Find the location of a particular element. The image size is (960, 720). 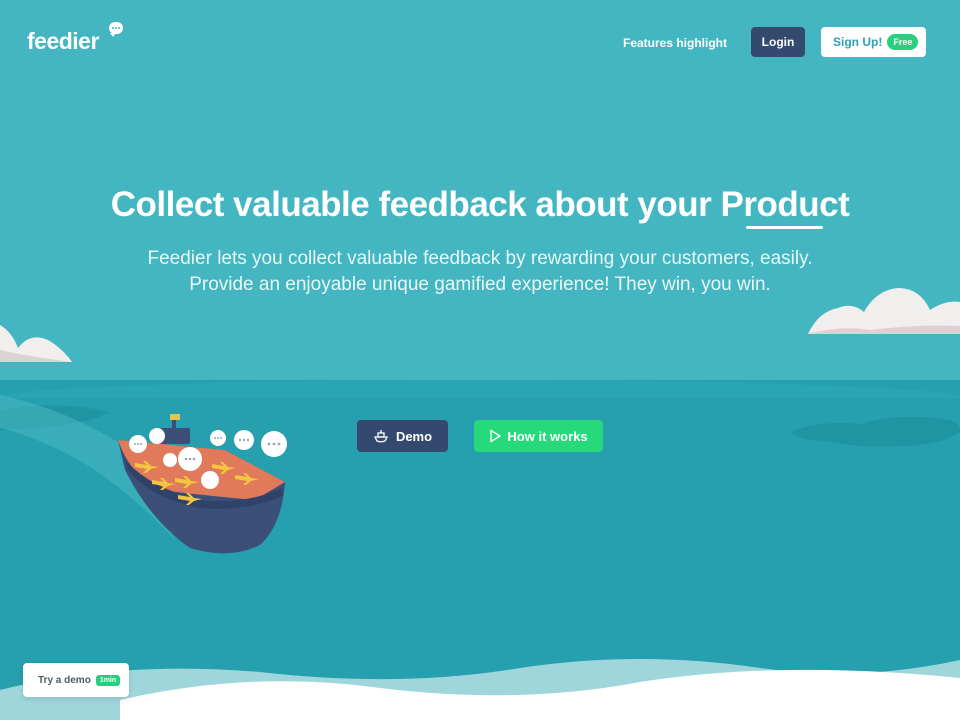

play-icon is located at coordinates (495, 436).